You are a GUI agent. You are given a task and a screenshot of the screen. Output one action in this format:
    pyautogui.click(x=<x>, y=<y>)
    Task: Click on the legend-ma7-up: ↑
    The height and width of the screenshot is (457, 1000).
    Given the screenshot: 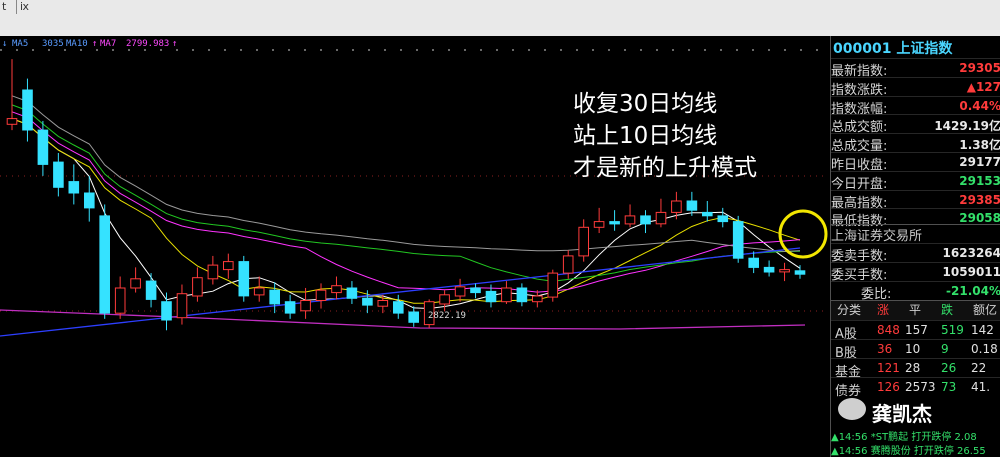 What is the action you would take?
    pyautogui.click(x=174, y=44)
    